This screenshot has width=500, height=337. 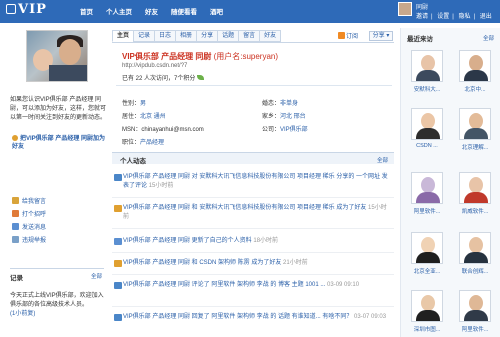 What do you see at coordinates (271, 117) in the screenshot?
I see `field-label: 家乡：` at bounding box center [271, 117].